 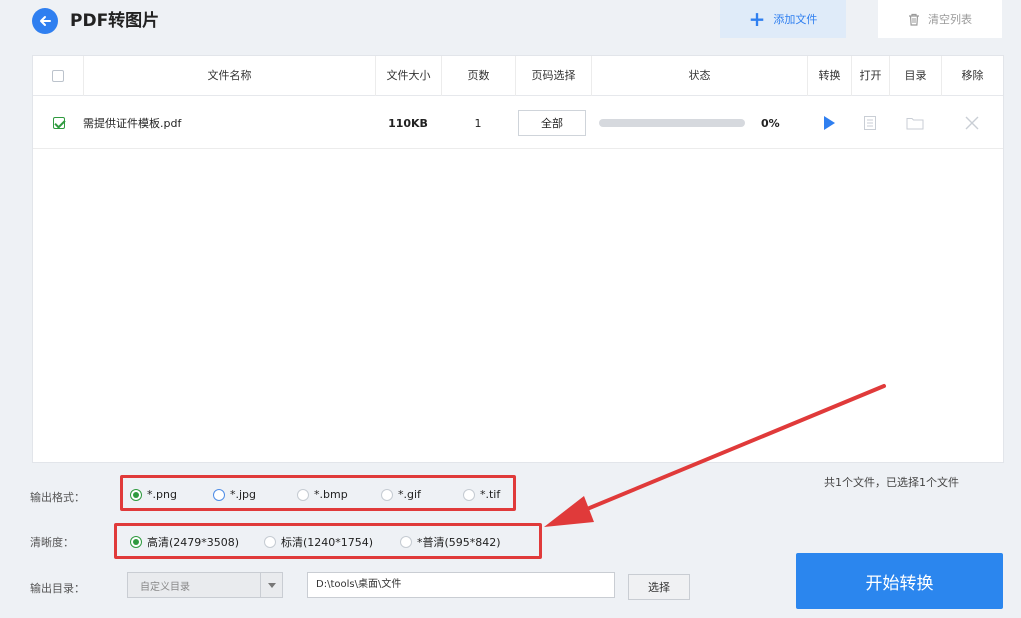 I want to click on table-row: 需提供证件模板.pdf 110KB 1 全部 0%, so click(x=518, y=123).